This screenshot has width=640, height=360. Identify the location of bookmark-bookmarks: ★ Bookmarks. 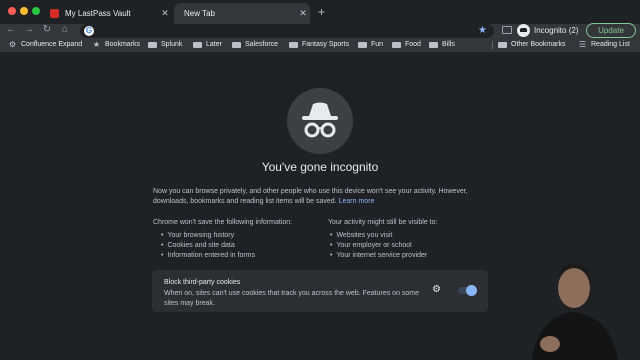
(116, 45).